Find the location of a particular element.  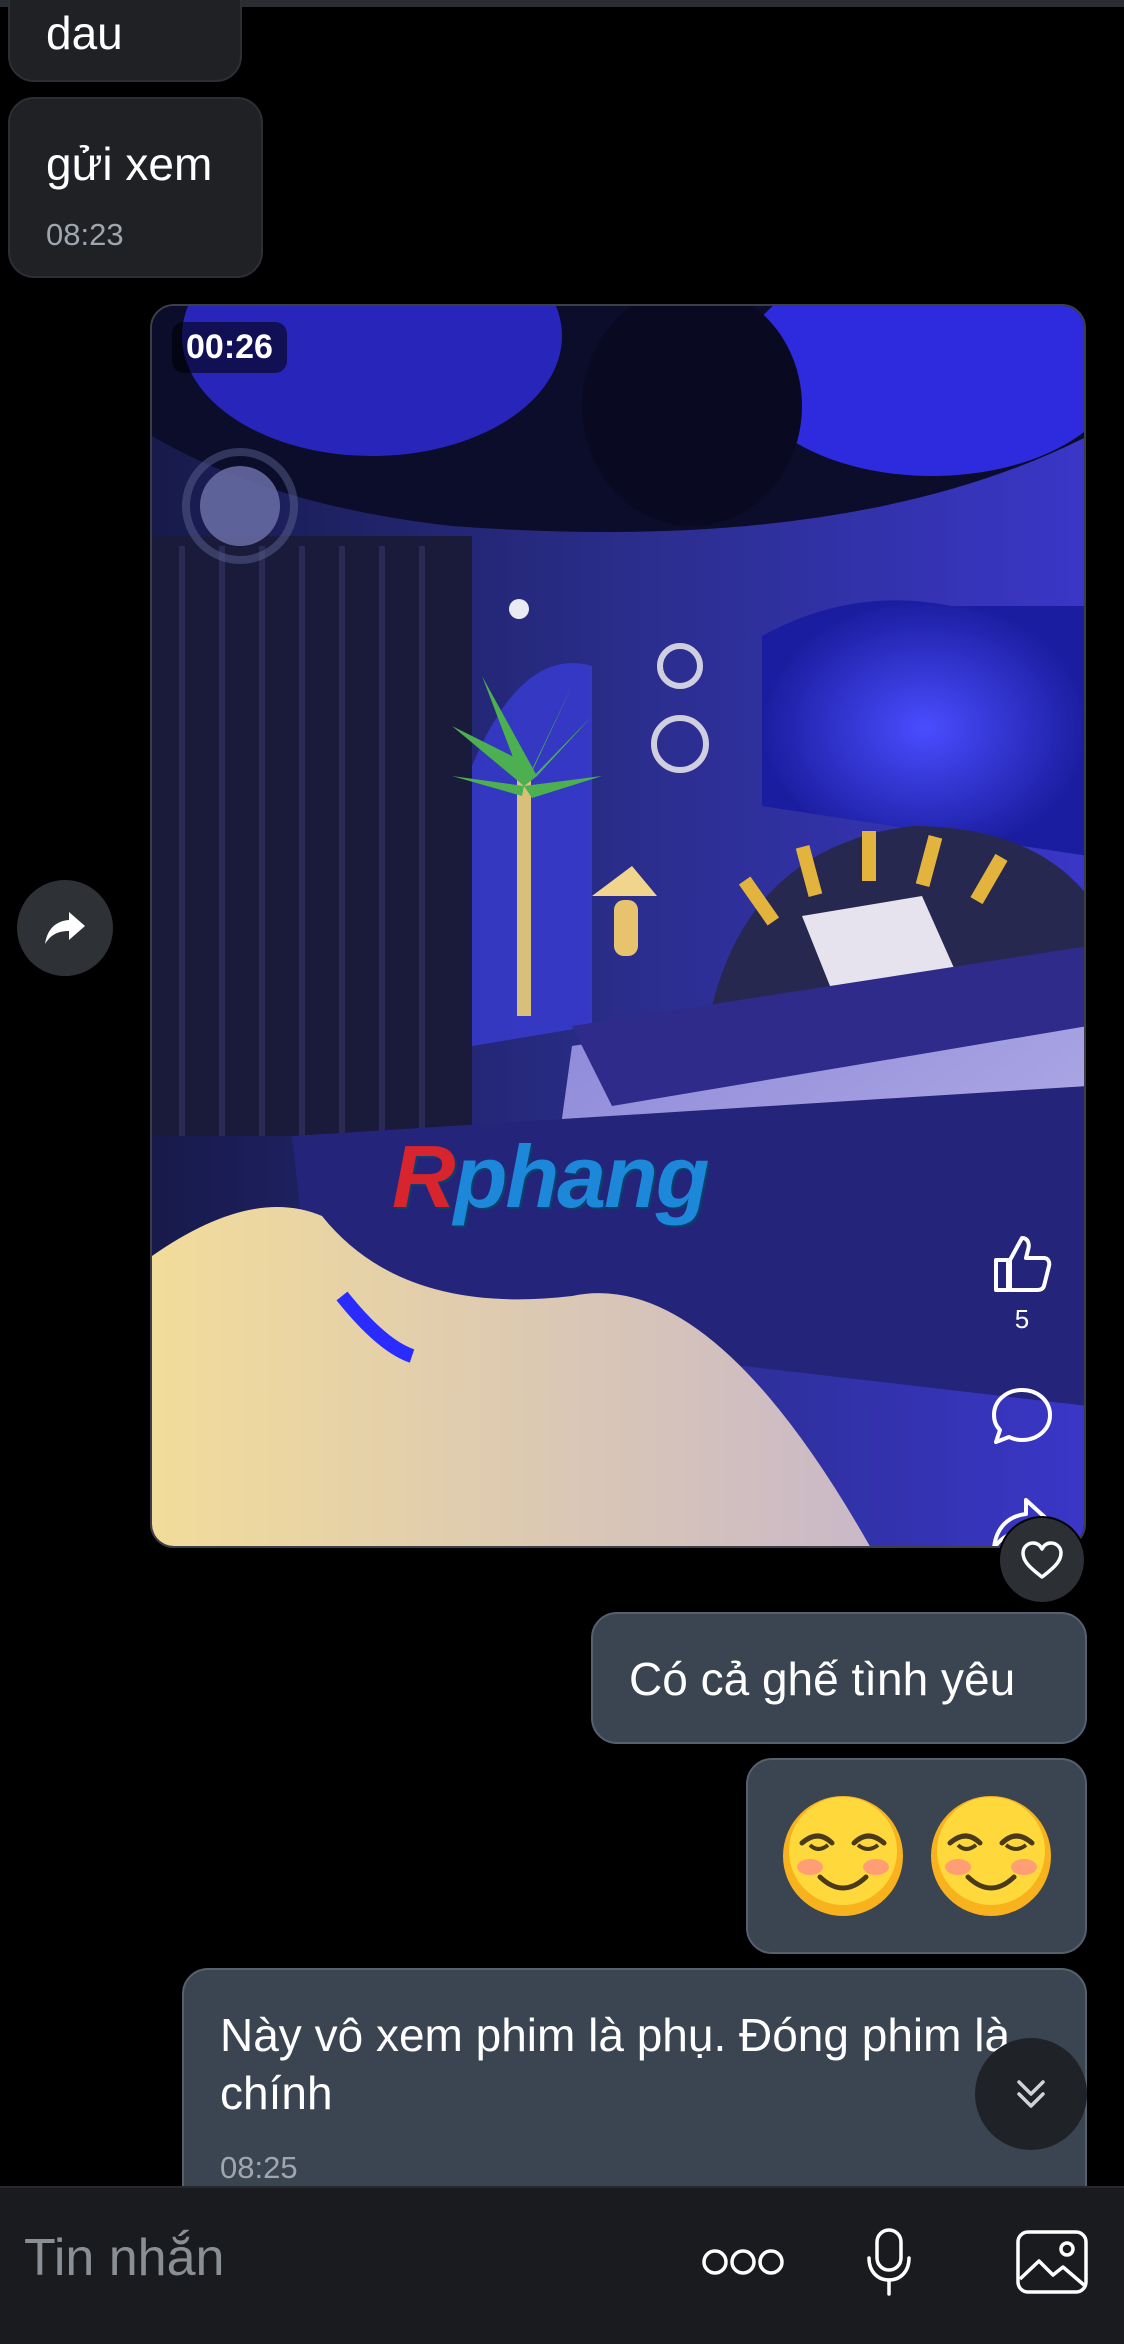

chevron-double-down-icon is located at coordinates (1031, 2094).